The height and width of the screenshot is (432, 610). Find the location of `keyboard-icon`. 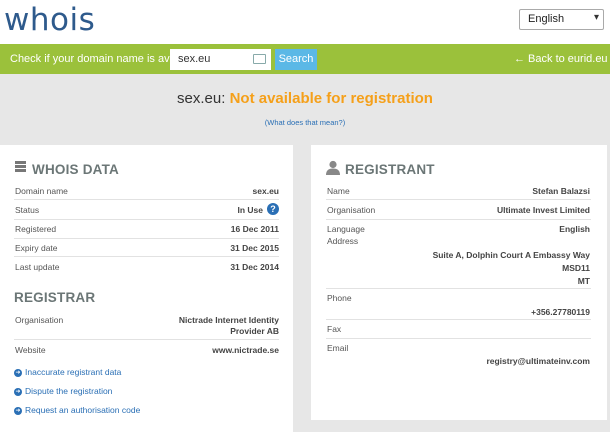

keyboard-icon is located at coordinates (259, 59).